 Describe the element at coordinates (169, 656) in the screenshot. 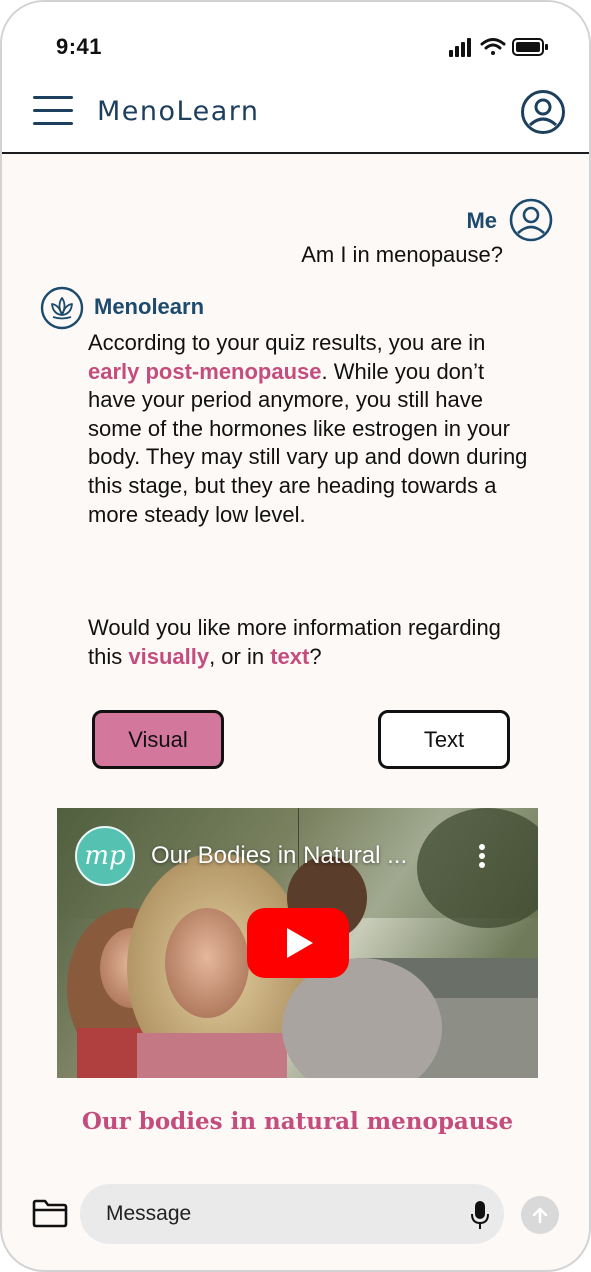

I see `highlight-visually: visually` at that location.